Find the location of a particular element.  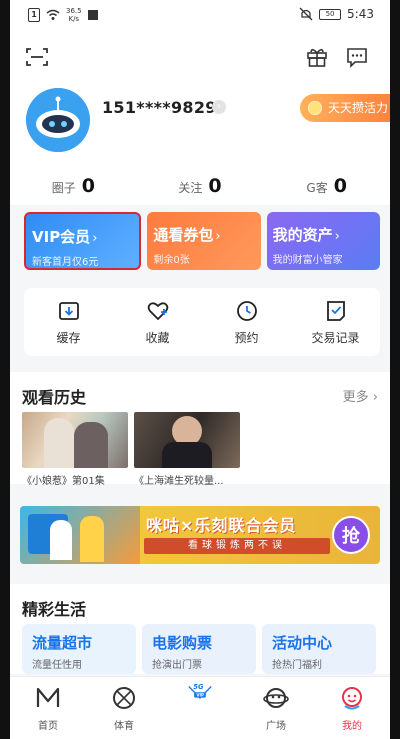

home-m-icon is located at coordinates (48, 697).